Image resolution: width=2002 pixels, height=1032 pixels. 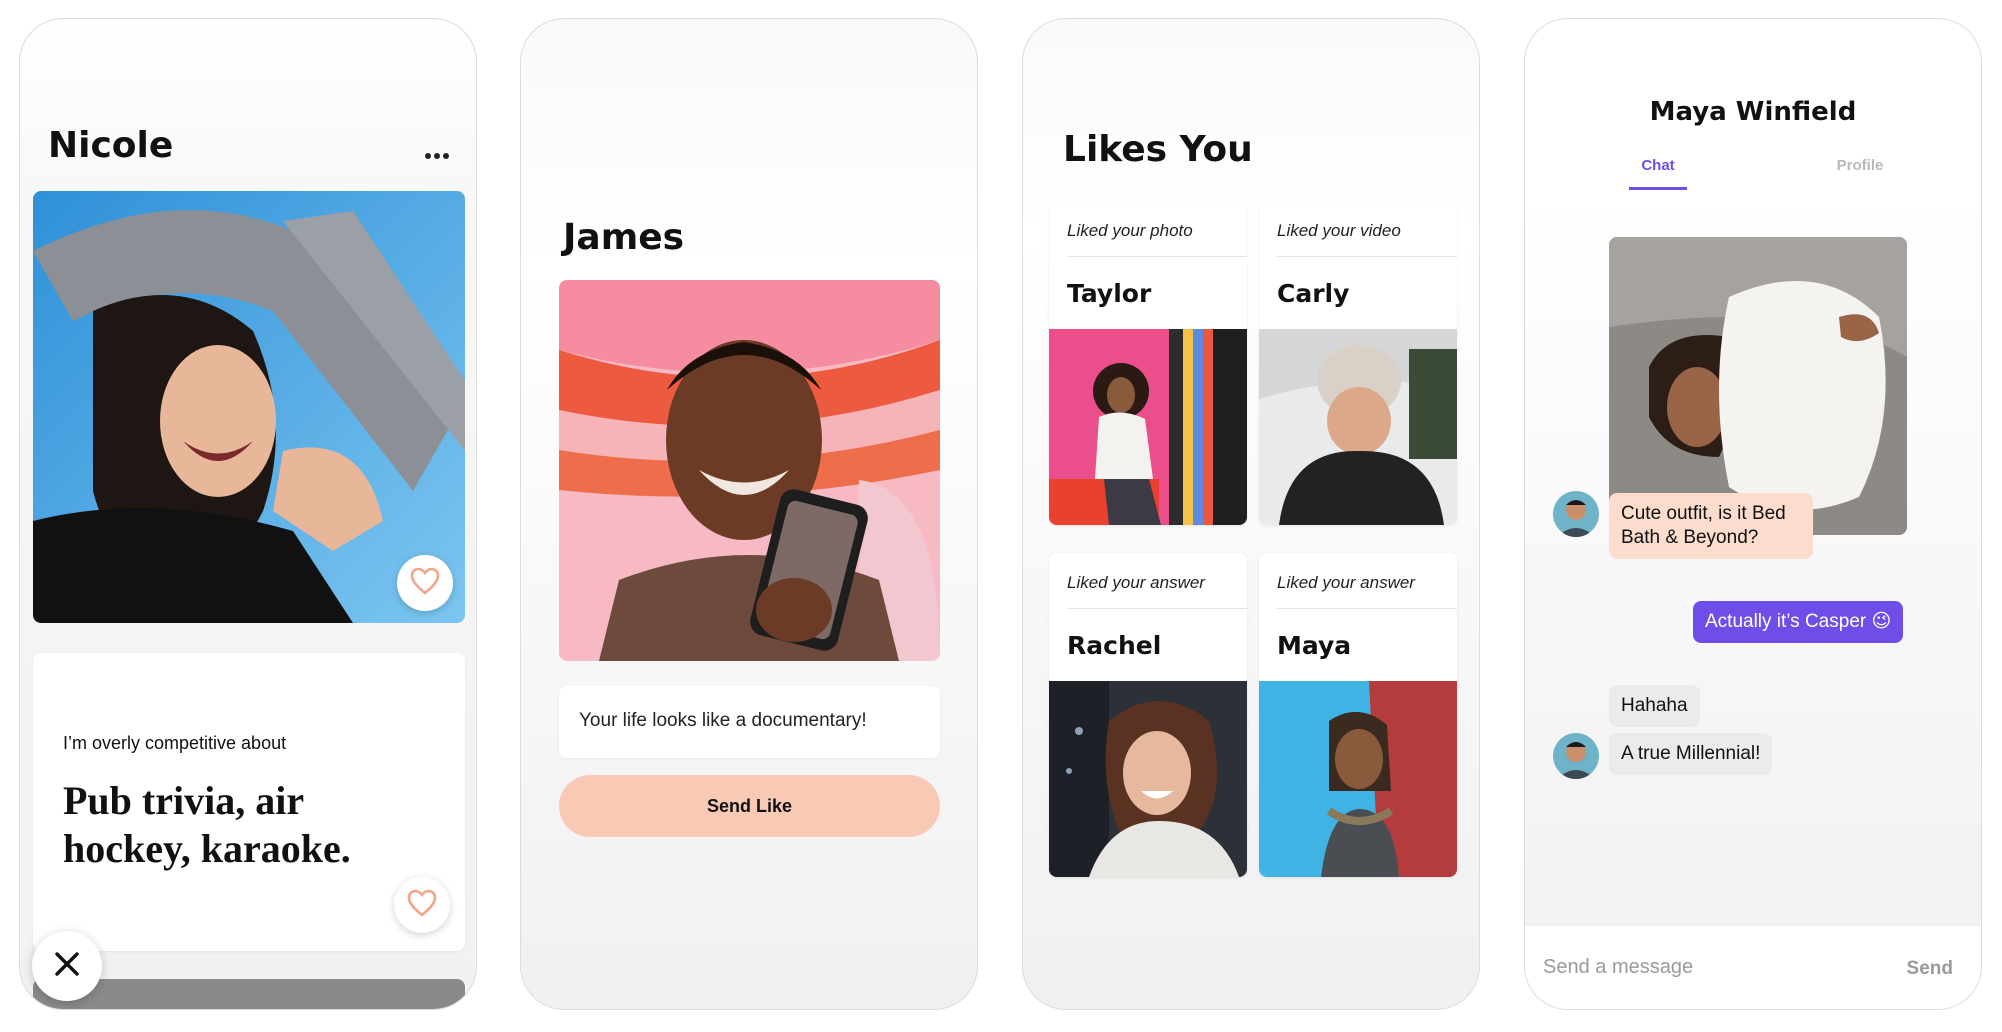 What do you see at coordinates (249, 994) in the screenshot?
I see `next-photo-preview` at bounding box center [249, 994].